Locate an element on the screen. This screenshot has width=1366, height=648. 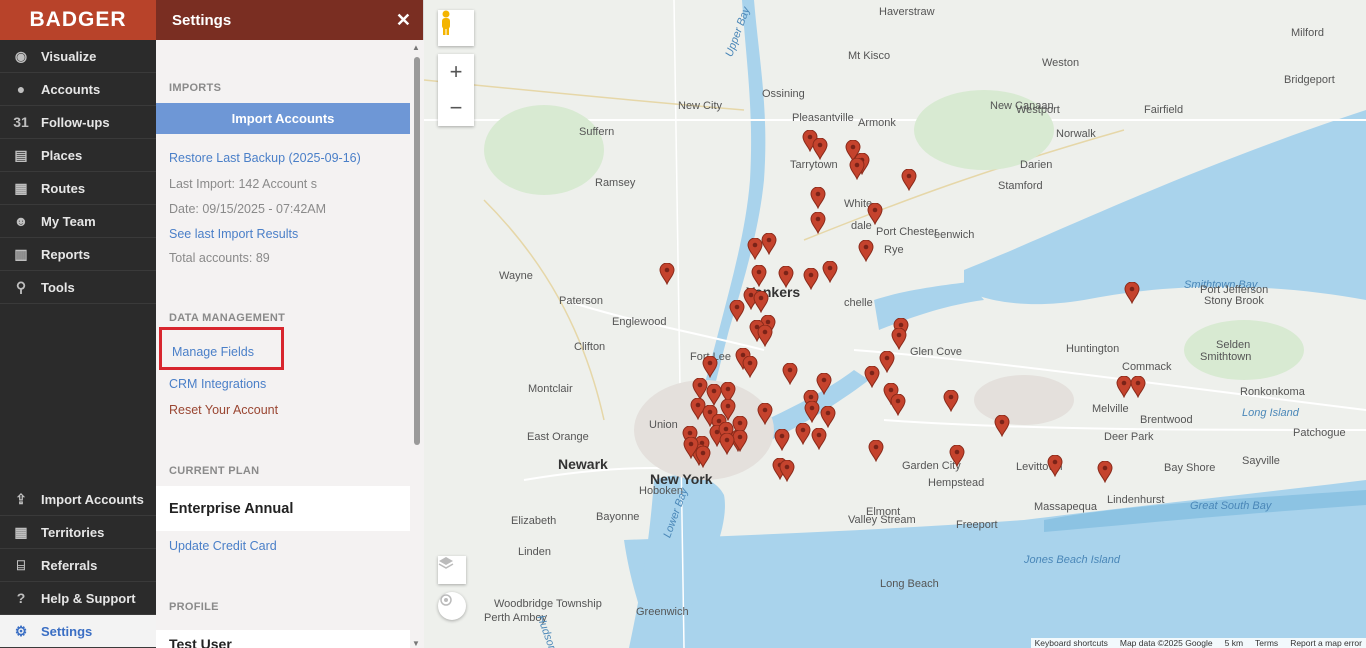
settings-scrollbar: ▲ ▼ is located at coordinates (417, 344).